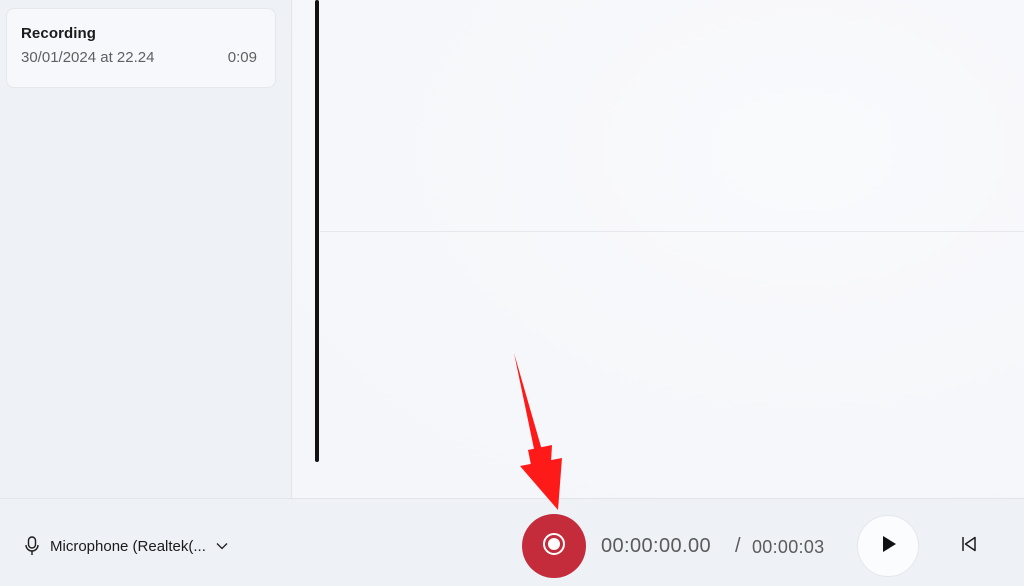 The image size is (1024, 586). Describe the element at coordinates (788, 547) in the screenshot. I see `total-time: 00:00:03` at that location.